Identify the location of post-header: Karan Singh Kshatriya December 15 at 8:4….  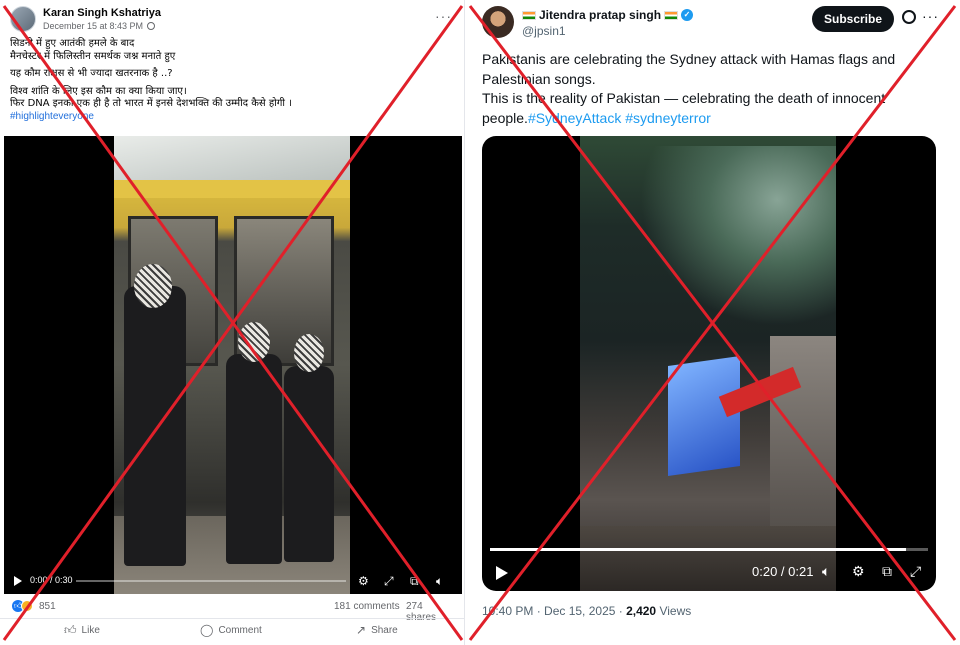
(235, 20).